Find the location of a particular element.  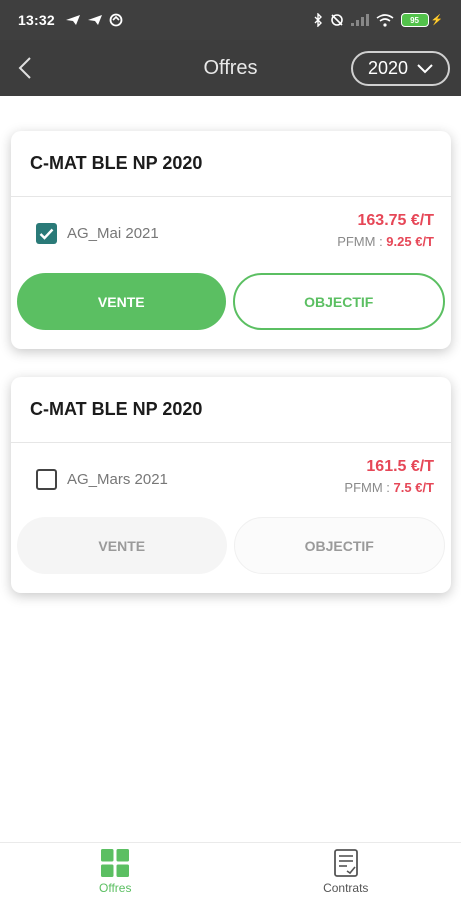

bluetooth-icon is located at coordinates (318, 20).